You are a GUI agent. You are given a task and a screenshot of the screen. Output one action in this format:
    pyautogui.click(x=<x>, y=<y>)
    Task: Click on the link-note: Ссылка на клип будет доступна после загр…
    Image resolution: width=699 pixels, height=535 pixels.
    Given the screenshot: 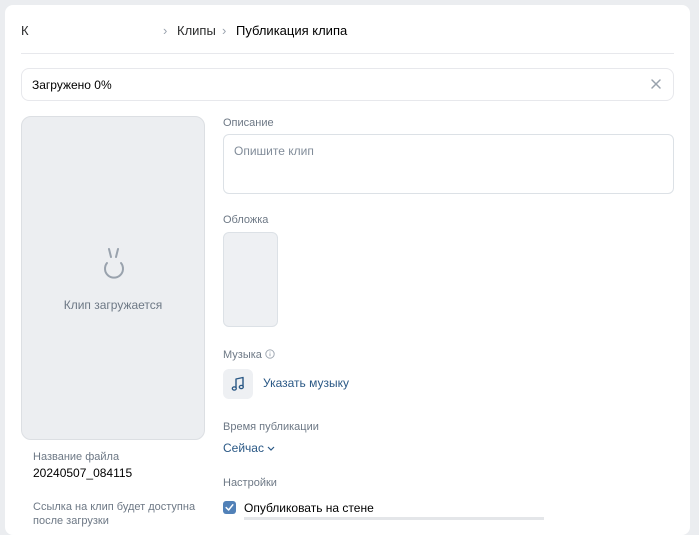 What is the action you would take?
    pyautogui.click(x=114, y=514)
    